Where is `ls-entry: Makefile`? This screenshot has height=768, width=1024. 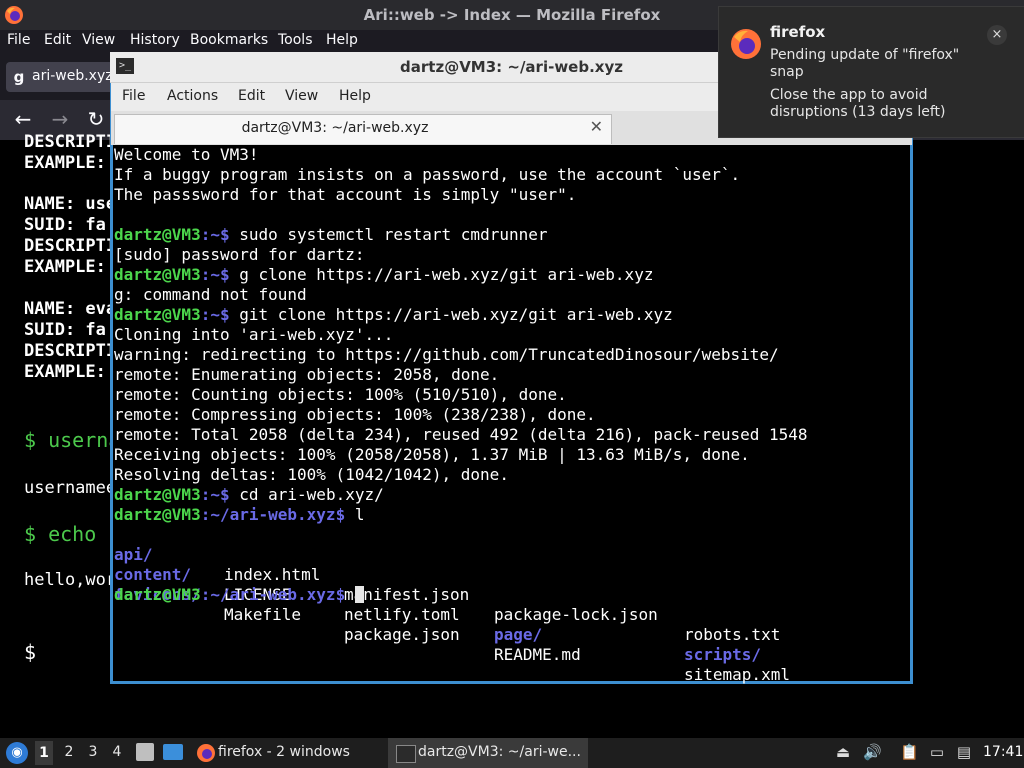 ls-entry: Makefile is located at coordinates (263, 614).